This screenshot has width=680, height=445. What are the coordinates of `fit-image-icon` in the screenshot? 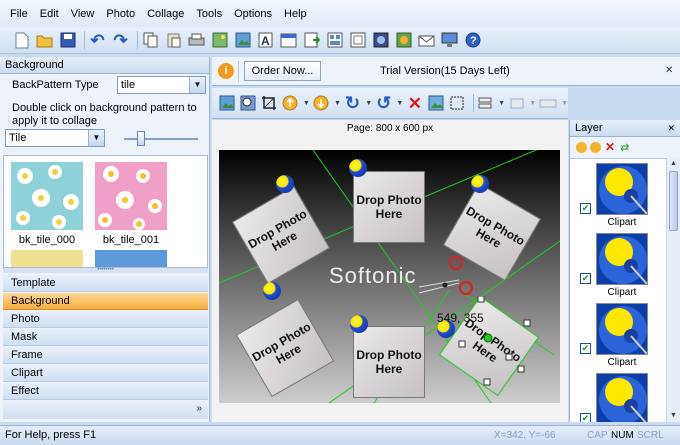 It's located at (226, 103).